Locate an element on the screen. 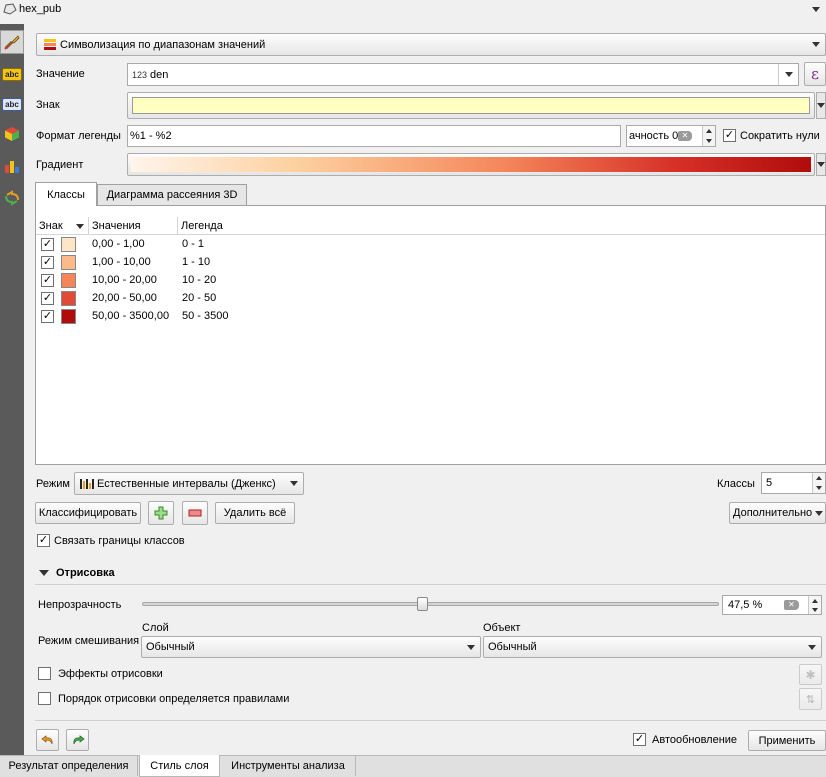 Image resolution: width=826 pixels, height=777 pixels. table-row: ✓ 50,00 - 3500,00 50 - 3500 is located at coordinates (430, 316).